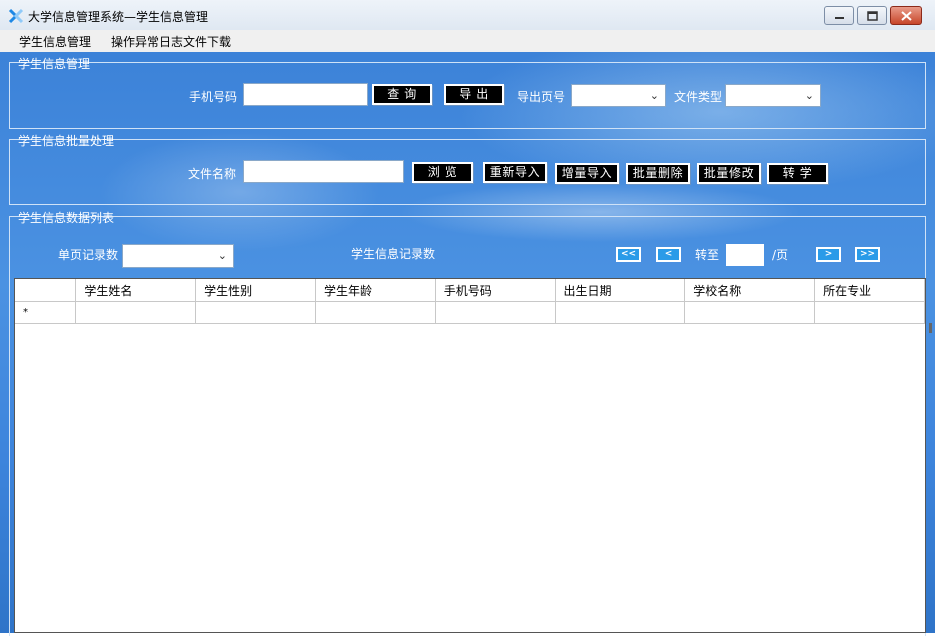 The width and height of the screenshot is (935, 636). I want to click on batch-group-legend: 学生信息批量处理, so click(66, 141).